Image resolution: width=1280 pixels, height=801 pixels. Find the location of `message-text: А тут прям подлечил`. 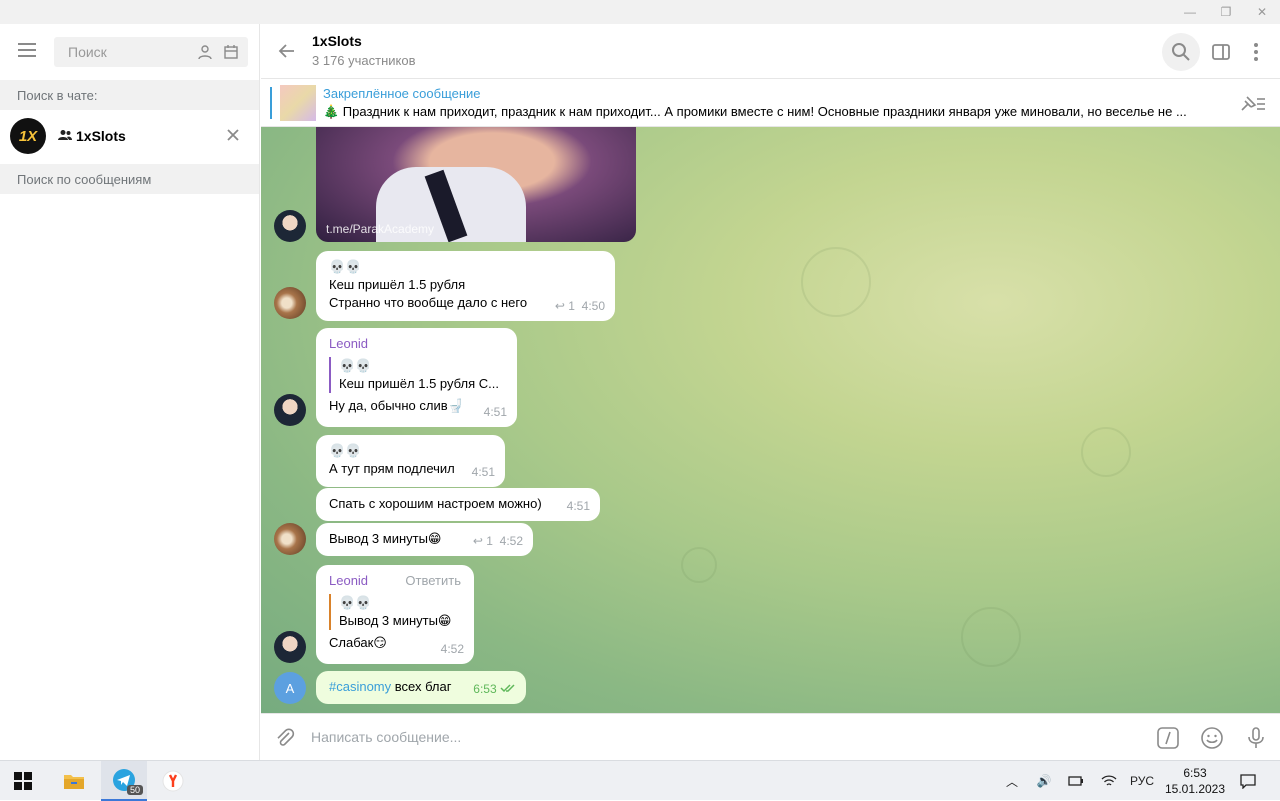

message-text: А тут прям подлечил is located at coordinates (392, 468).